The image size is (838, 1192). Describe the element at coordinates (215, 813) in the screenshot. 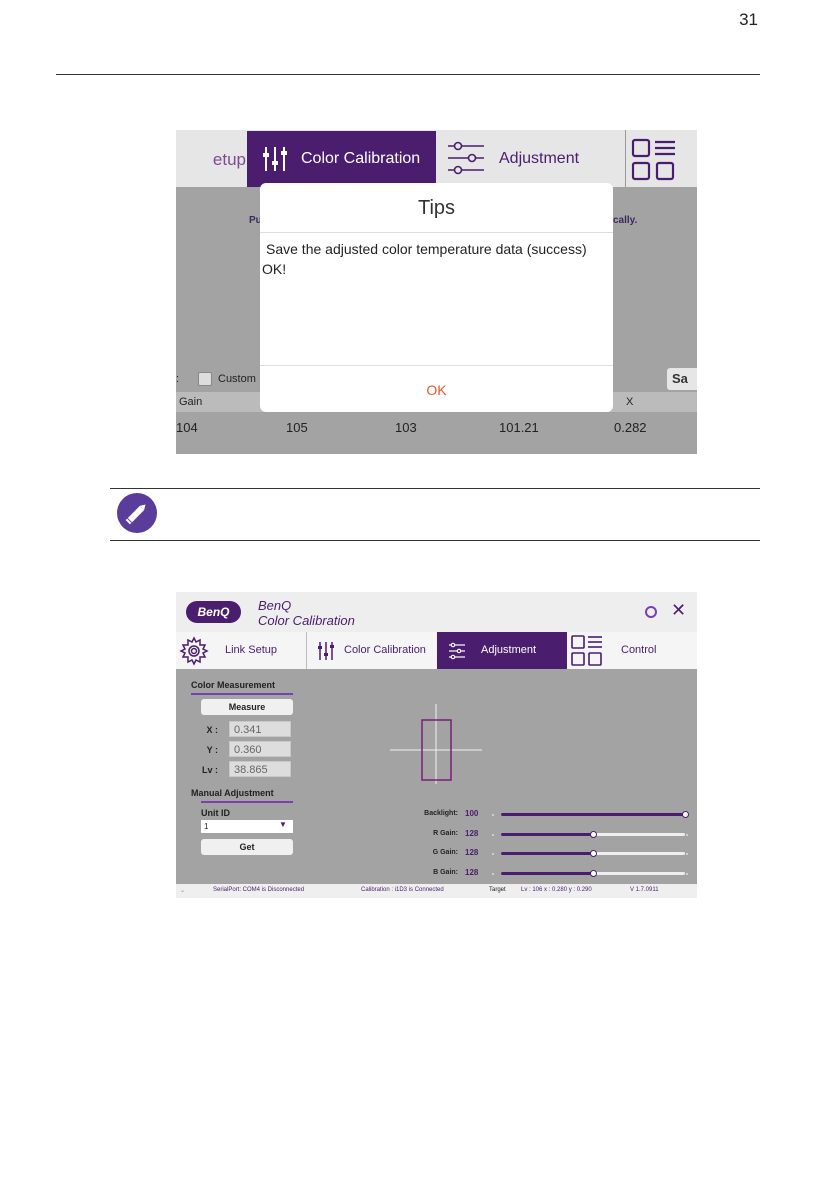

I see `unit-id-label: Unit ID` at that location.